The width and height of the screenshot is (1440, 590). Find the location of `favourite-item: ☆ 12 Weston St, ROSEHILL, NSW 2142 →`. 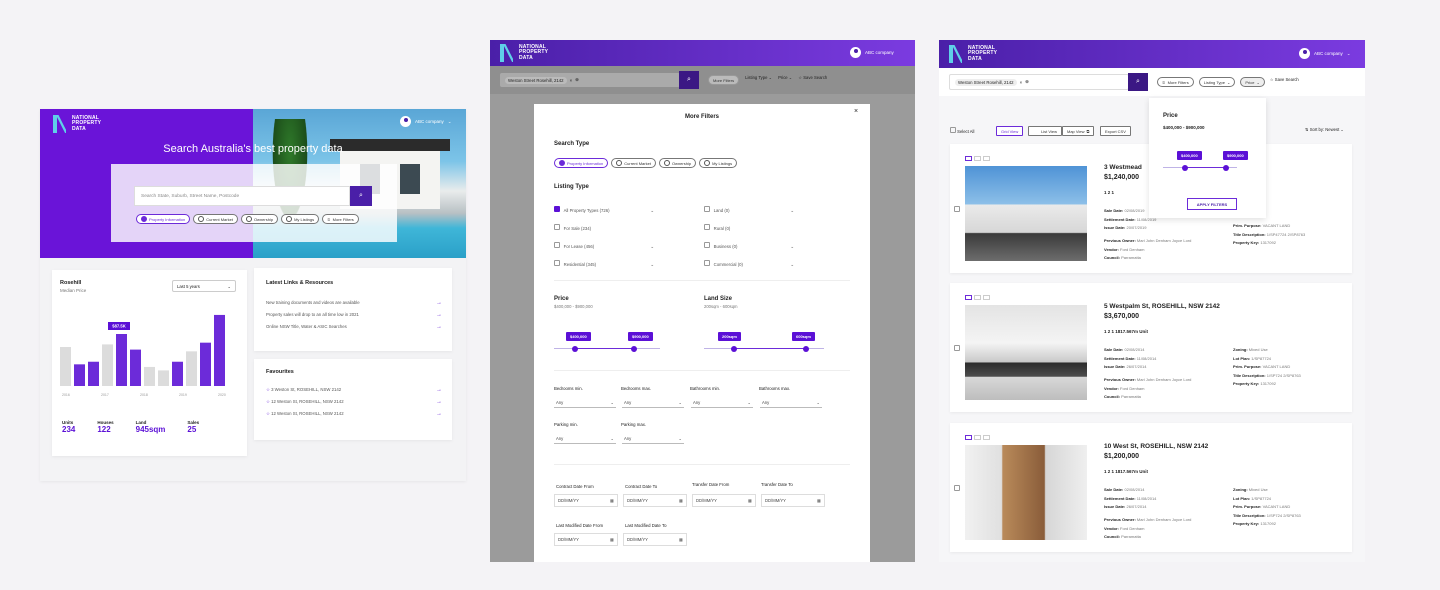

favourite-item: ☆ 12 Weston St, ROSEHILL, NSW 2142 → is located at coordinates (354, 414).